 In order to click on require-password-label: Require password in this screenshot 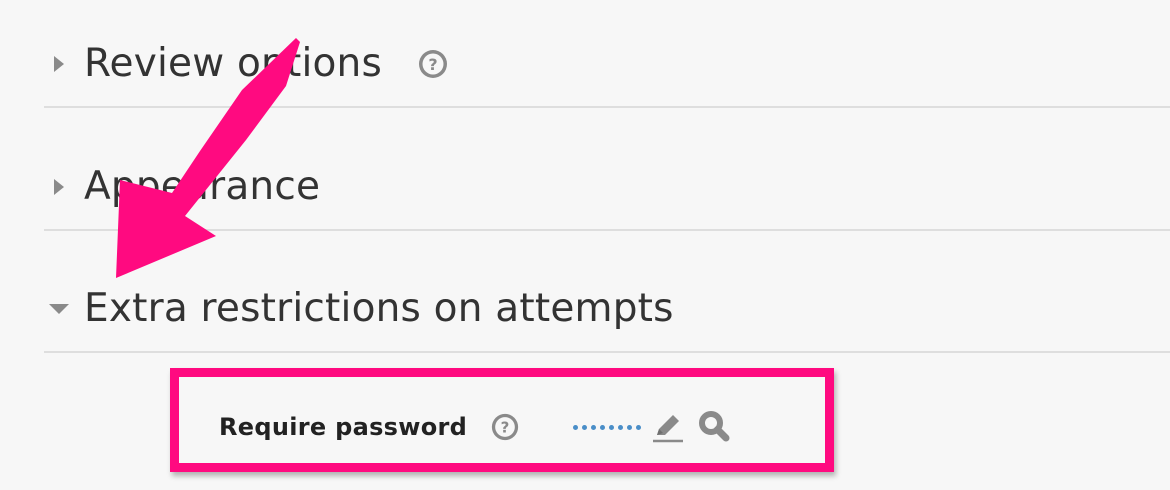, I will do `click(343, 427)`.